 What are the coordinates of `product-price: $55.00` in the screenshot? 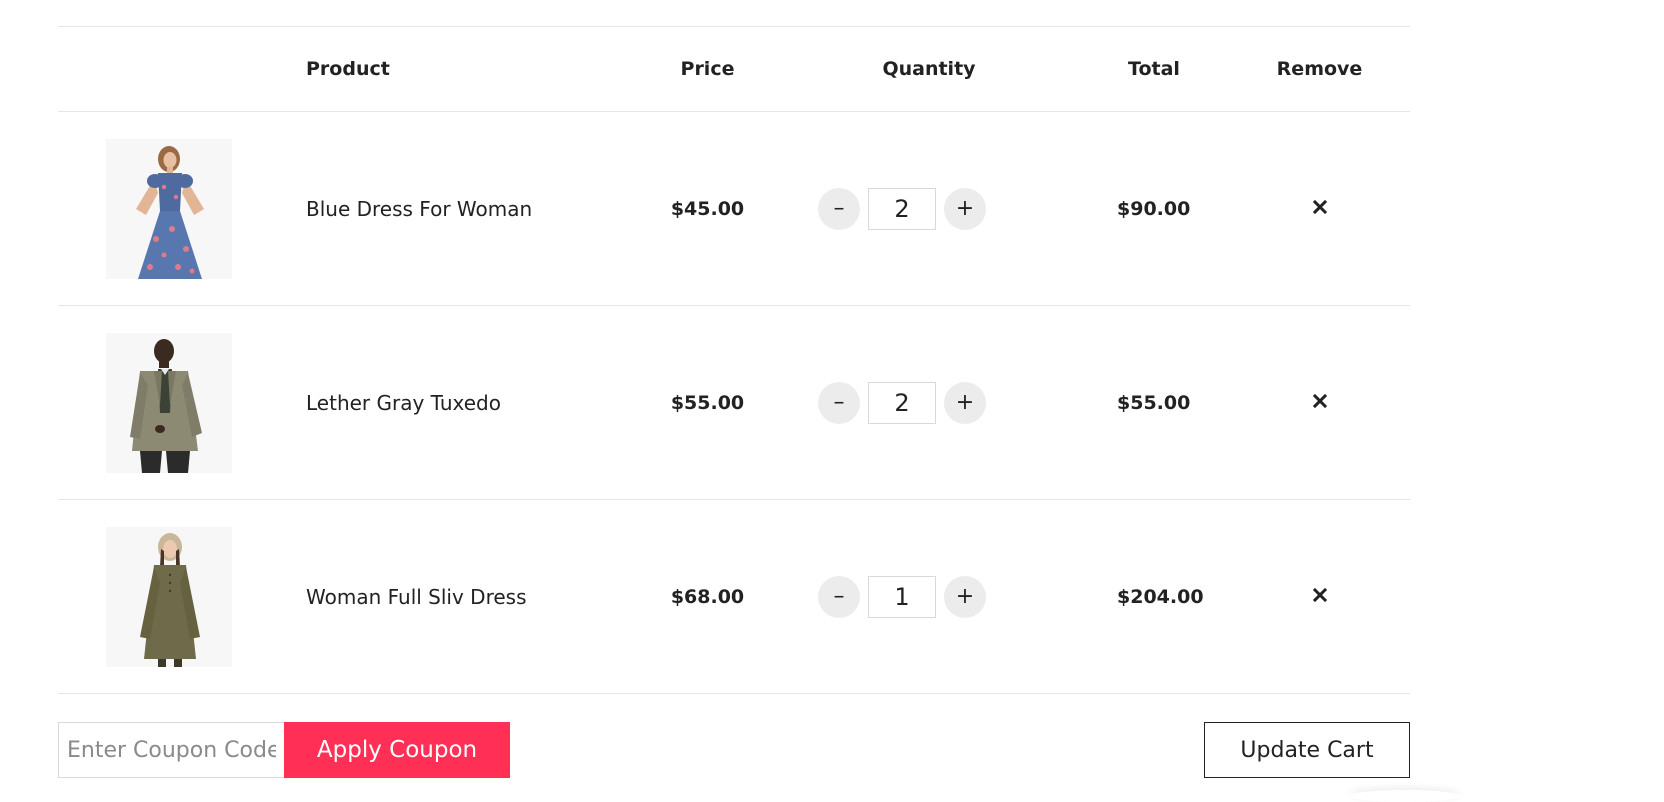 It's located at (707, 402).